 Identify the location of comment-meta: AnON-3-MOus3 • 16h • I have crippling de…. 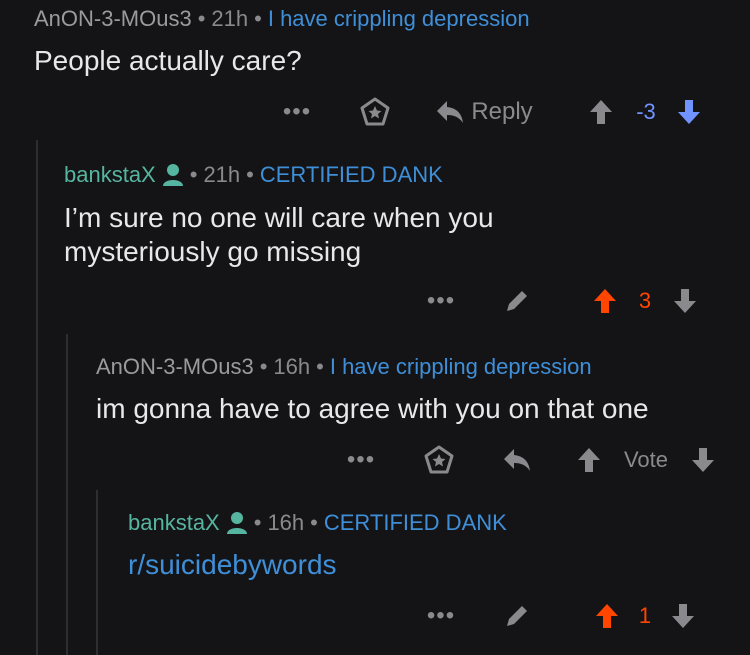
(344, 367).